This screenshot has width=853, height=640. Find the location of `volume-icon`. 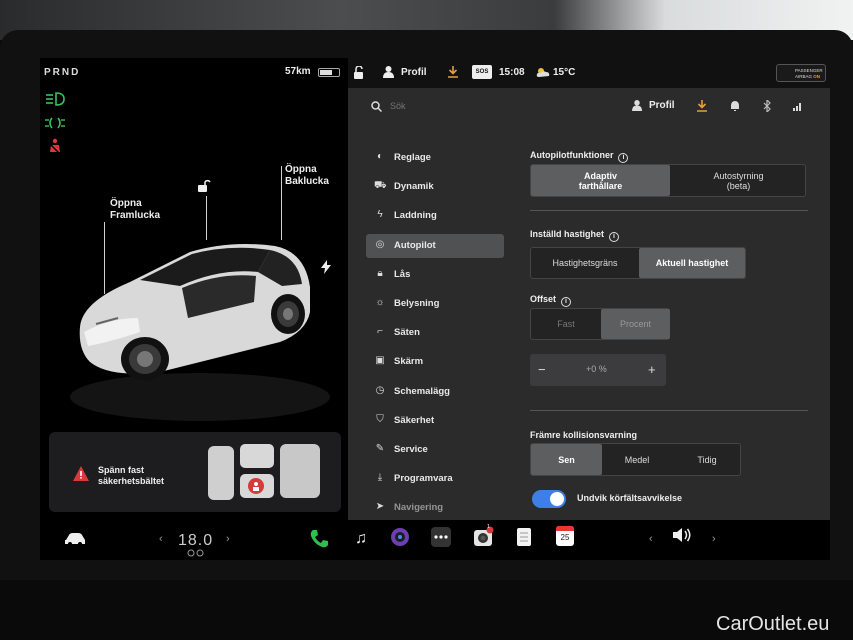

volume-icon is located at coordinates (682, 535).